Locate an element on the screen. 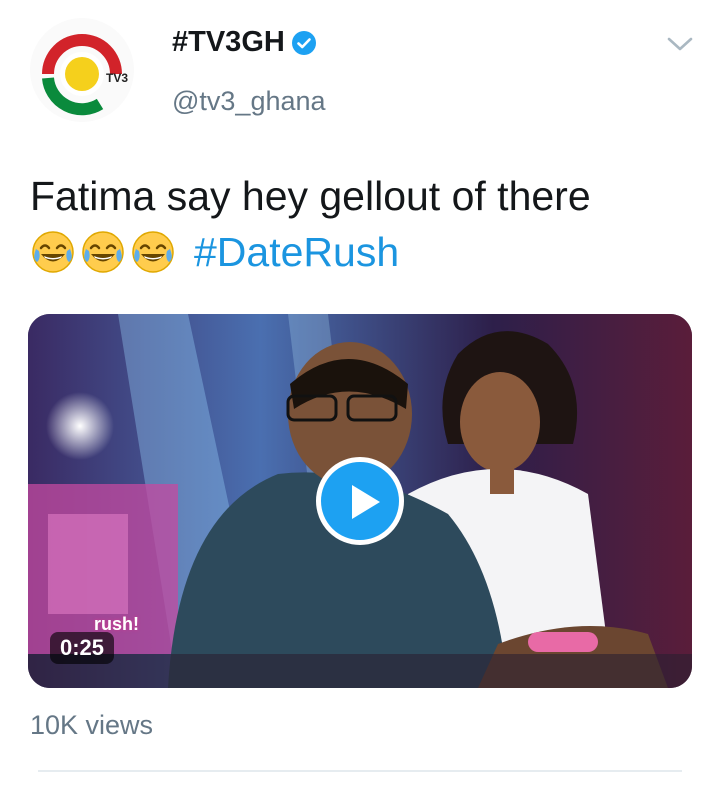 The width and height of the screenshot is (720, 792). play-button is located at coordinates (360, 501).